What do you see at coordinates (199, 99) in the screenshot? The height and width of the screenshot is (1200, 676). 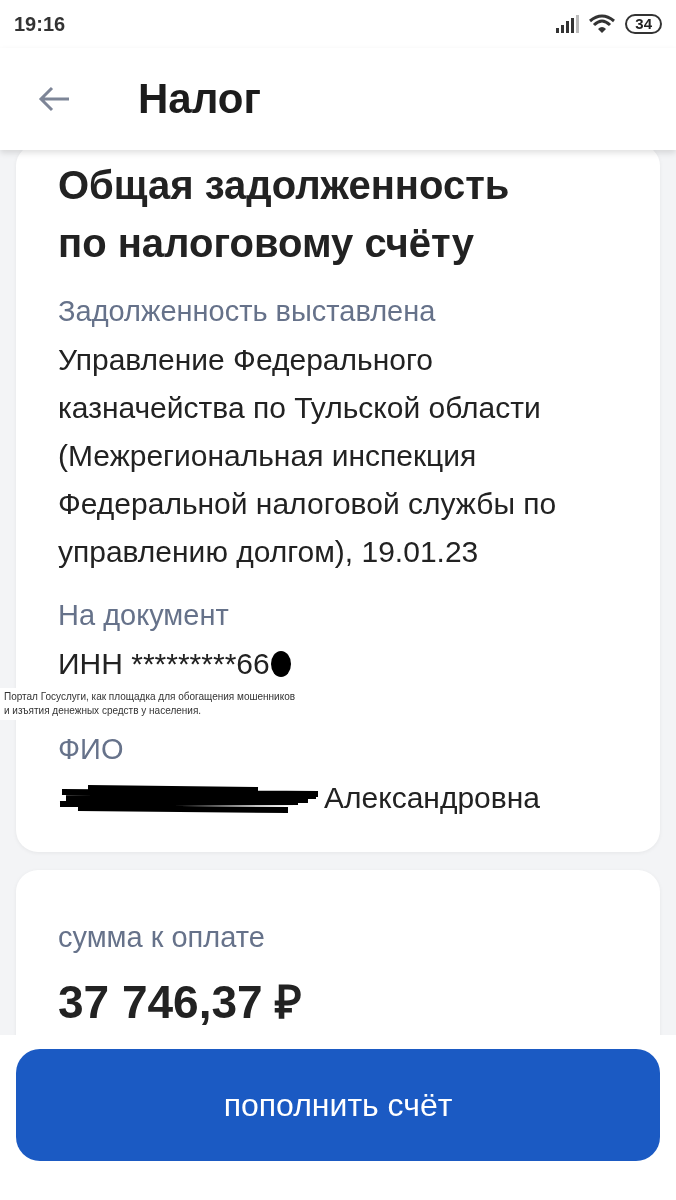 I see `page-title: Налог` at bounding box center [199, 99].